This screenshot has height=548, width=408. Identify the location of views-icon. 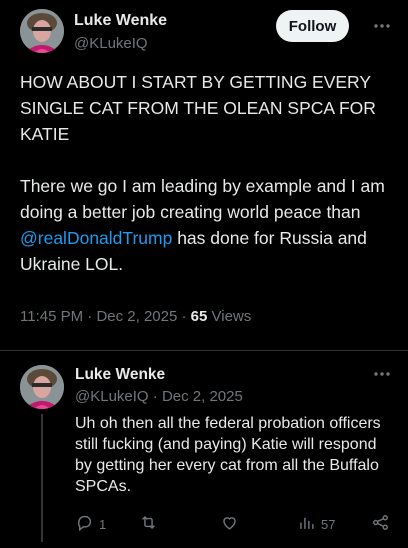
(306, 524).